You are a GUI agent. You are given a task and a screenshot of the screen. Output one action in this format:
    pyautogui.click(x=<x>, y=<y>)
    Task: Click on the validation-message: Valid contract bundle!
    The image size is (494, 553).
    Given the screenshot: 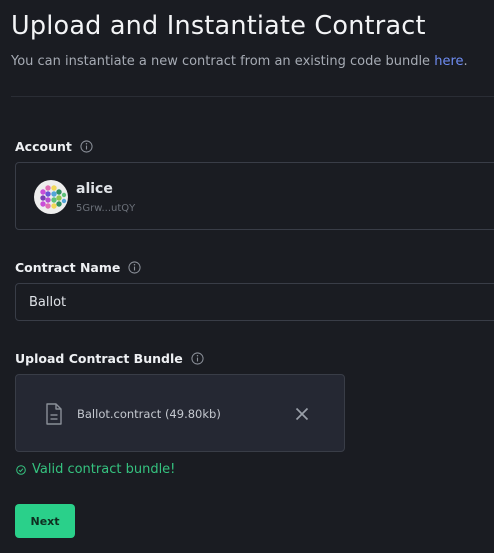 What is the action you would take?
    pyautogui.click(x=95, y=469)
    